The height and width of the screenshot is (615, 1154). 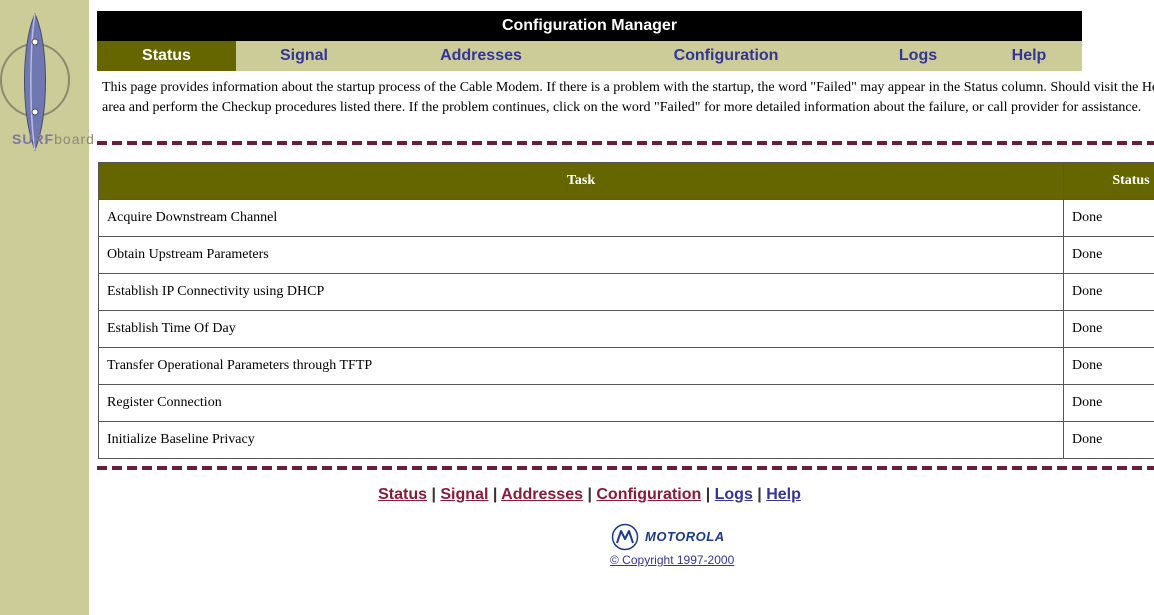 I want to click on table-row: Acquire Downstream Channel Done, so click(x=626, y=218).